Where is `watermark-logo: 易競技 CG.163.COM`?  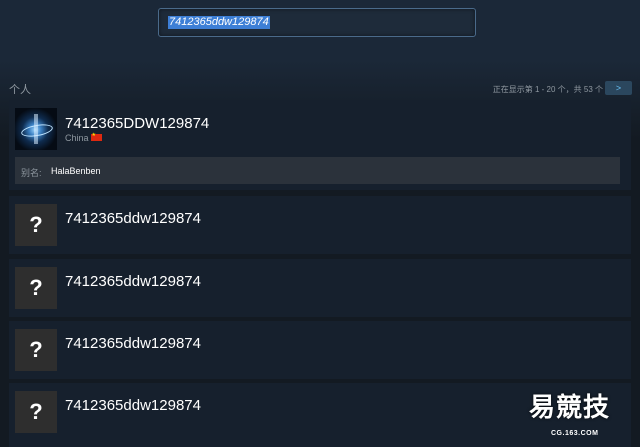
watermark-logo: 易競技 CG.163.COM is located at coordinates (581, 414).